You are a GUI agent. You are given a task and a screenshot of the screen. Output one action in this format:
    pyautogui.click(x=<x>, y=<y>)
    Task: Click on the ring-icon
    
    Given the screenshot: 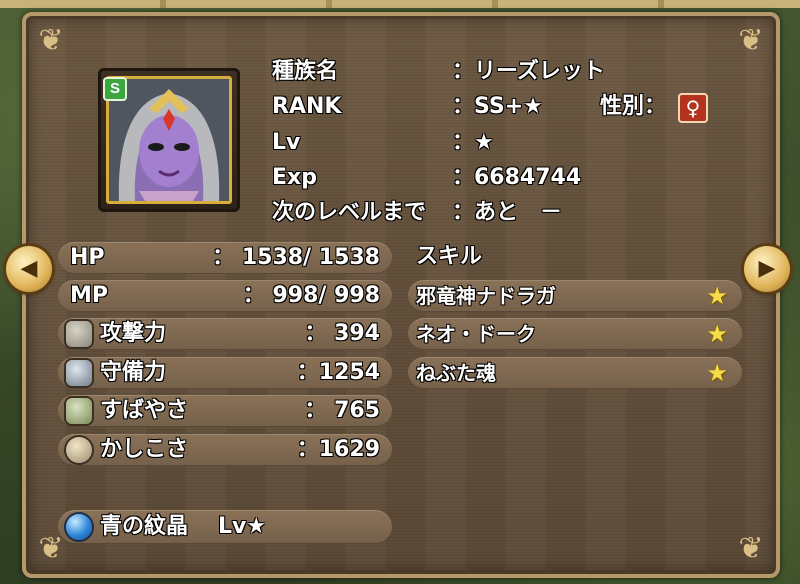 What is the action you would take?
    pyautogui.click(x=79, y=450)
    